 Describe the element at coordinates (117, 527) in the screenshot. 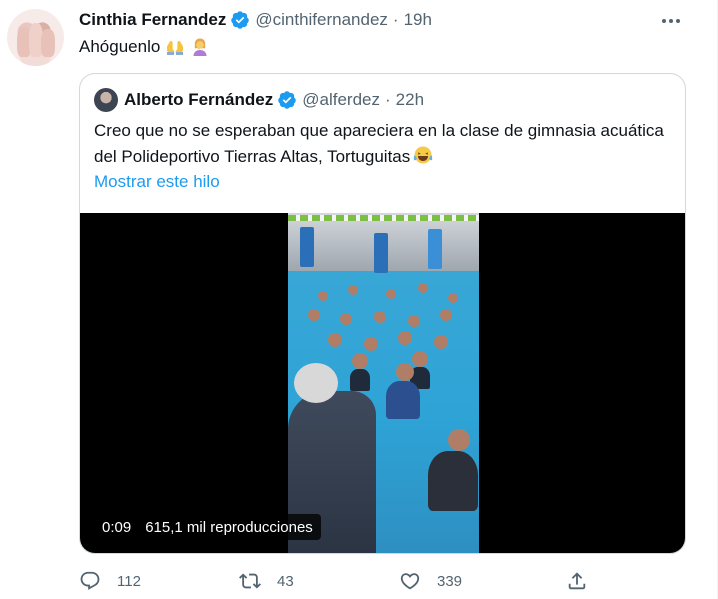

I see `video-elapsed: 0:09` at that location.